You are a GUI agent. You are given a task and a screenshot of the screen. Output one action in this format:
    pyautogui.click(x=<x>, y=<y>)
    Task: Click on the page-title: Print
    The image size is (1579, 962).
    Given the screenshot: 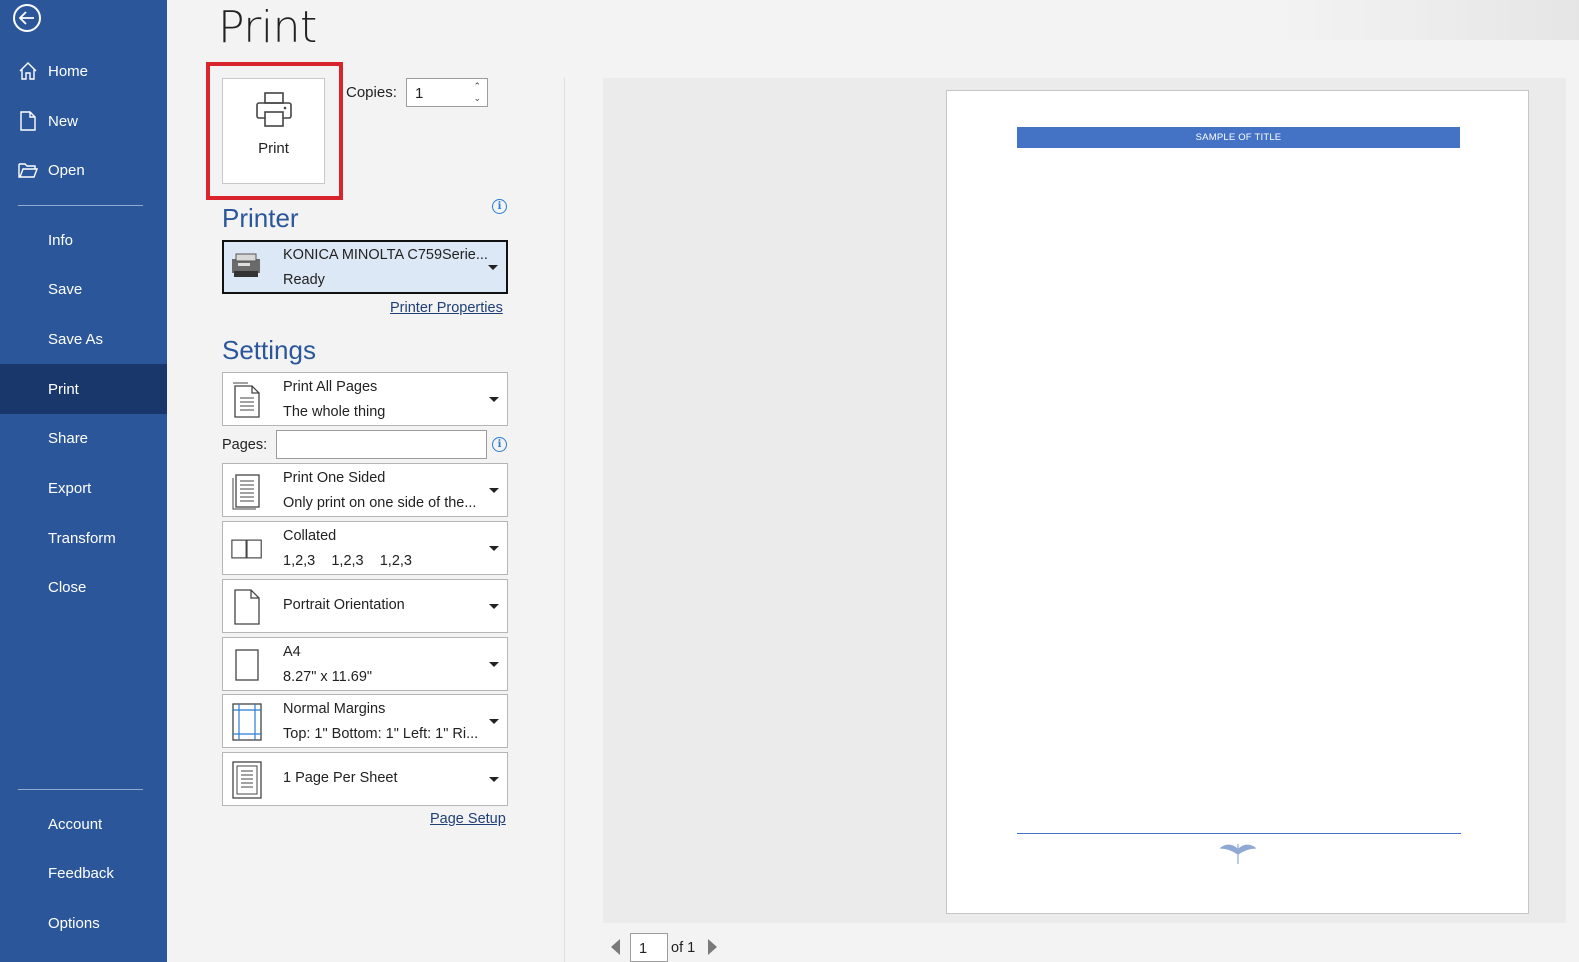 What is the action you would take?
    pyautogui.click(x=267, y=27)
    